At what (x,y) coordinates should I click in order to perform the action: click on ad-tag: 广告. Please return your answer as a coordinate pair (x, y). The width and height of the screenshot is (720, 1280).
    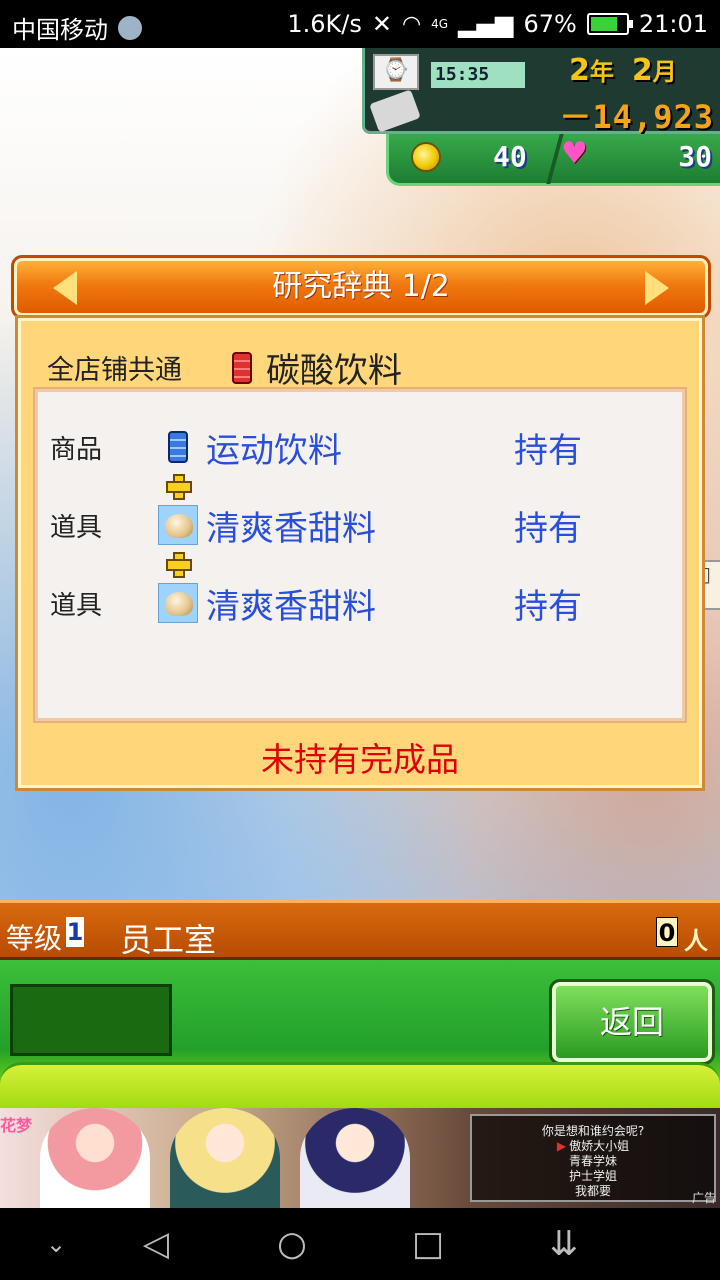
    Looking at the image, I should click on (703, 1198).